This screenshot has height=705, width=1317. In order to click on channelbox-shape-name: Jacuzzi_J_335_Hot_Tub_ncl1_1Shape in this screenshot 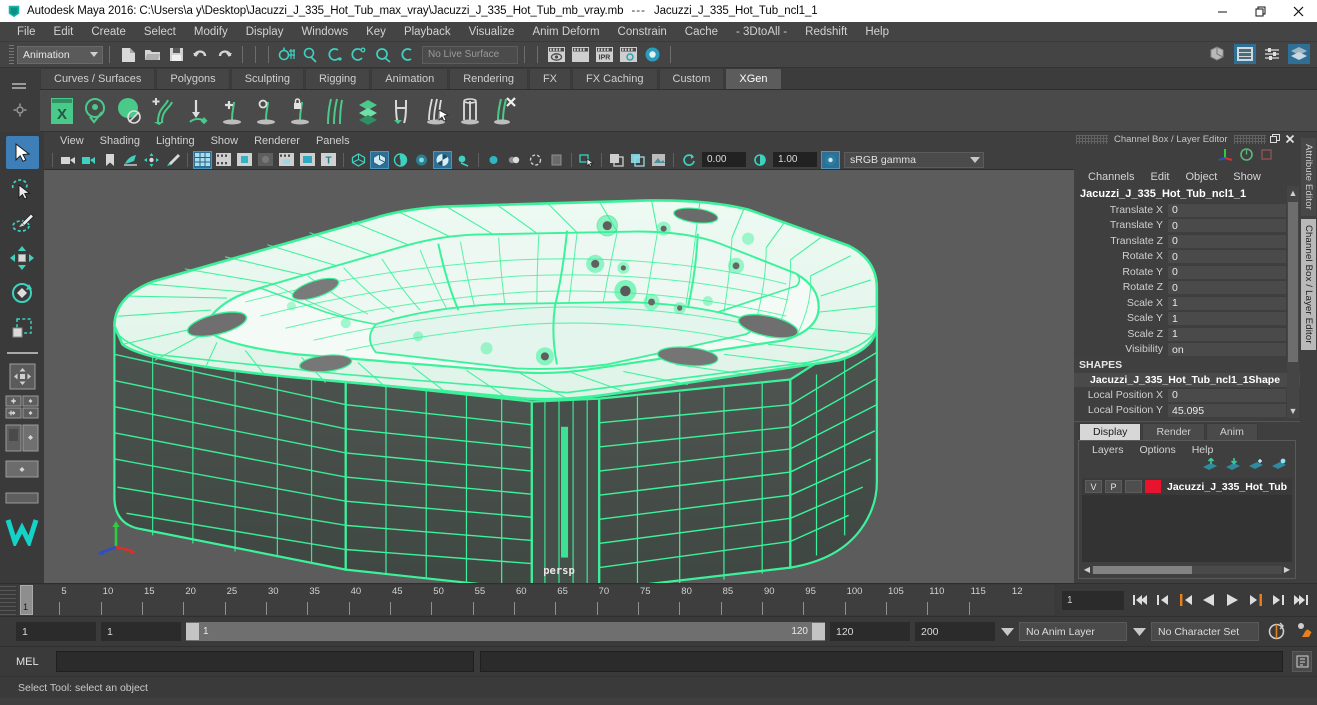, I will do `click(1187, 380)`.